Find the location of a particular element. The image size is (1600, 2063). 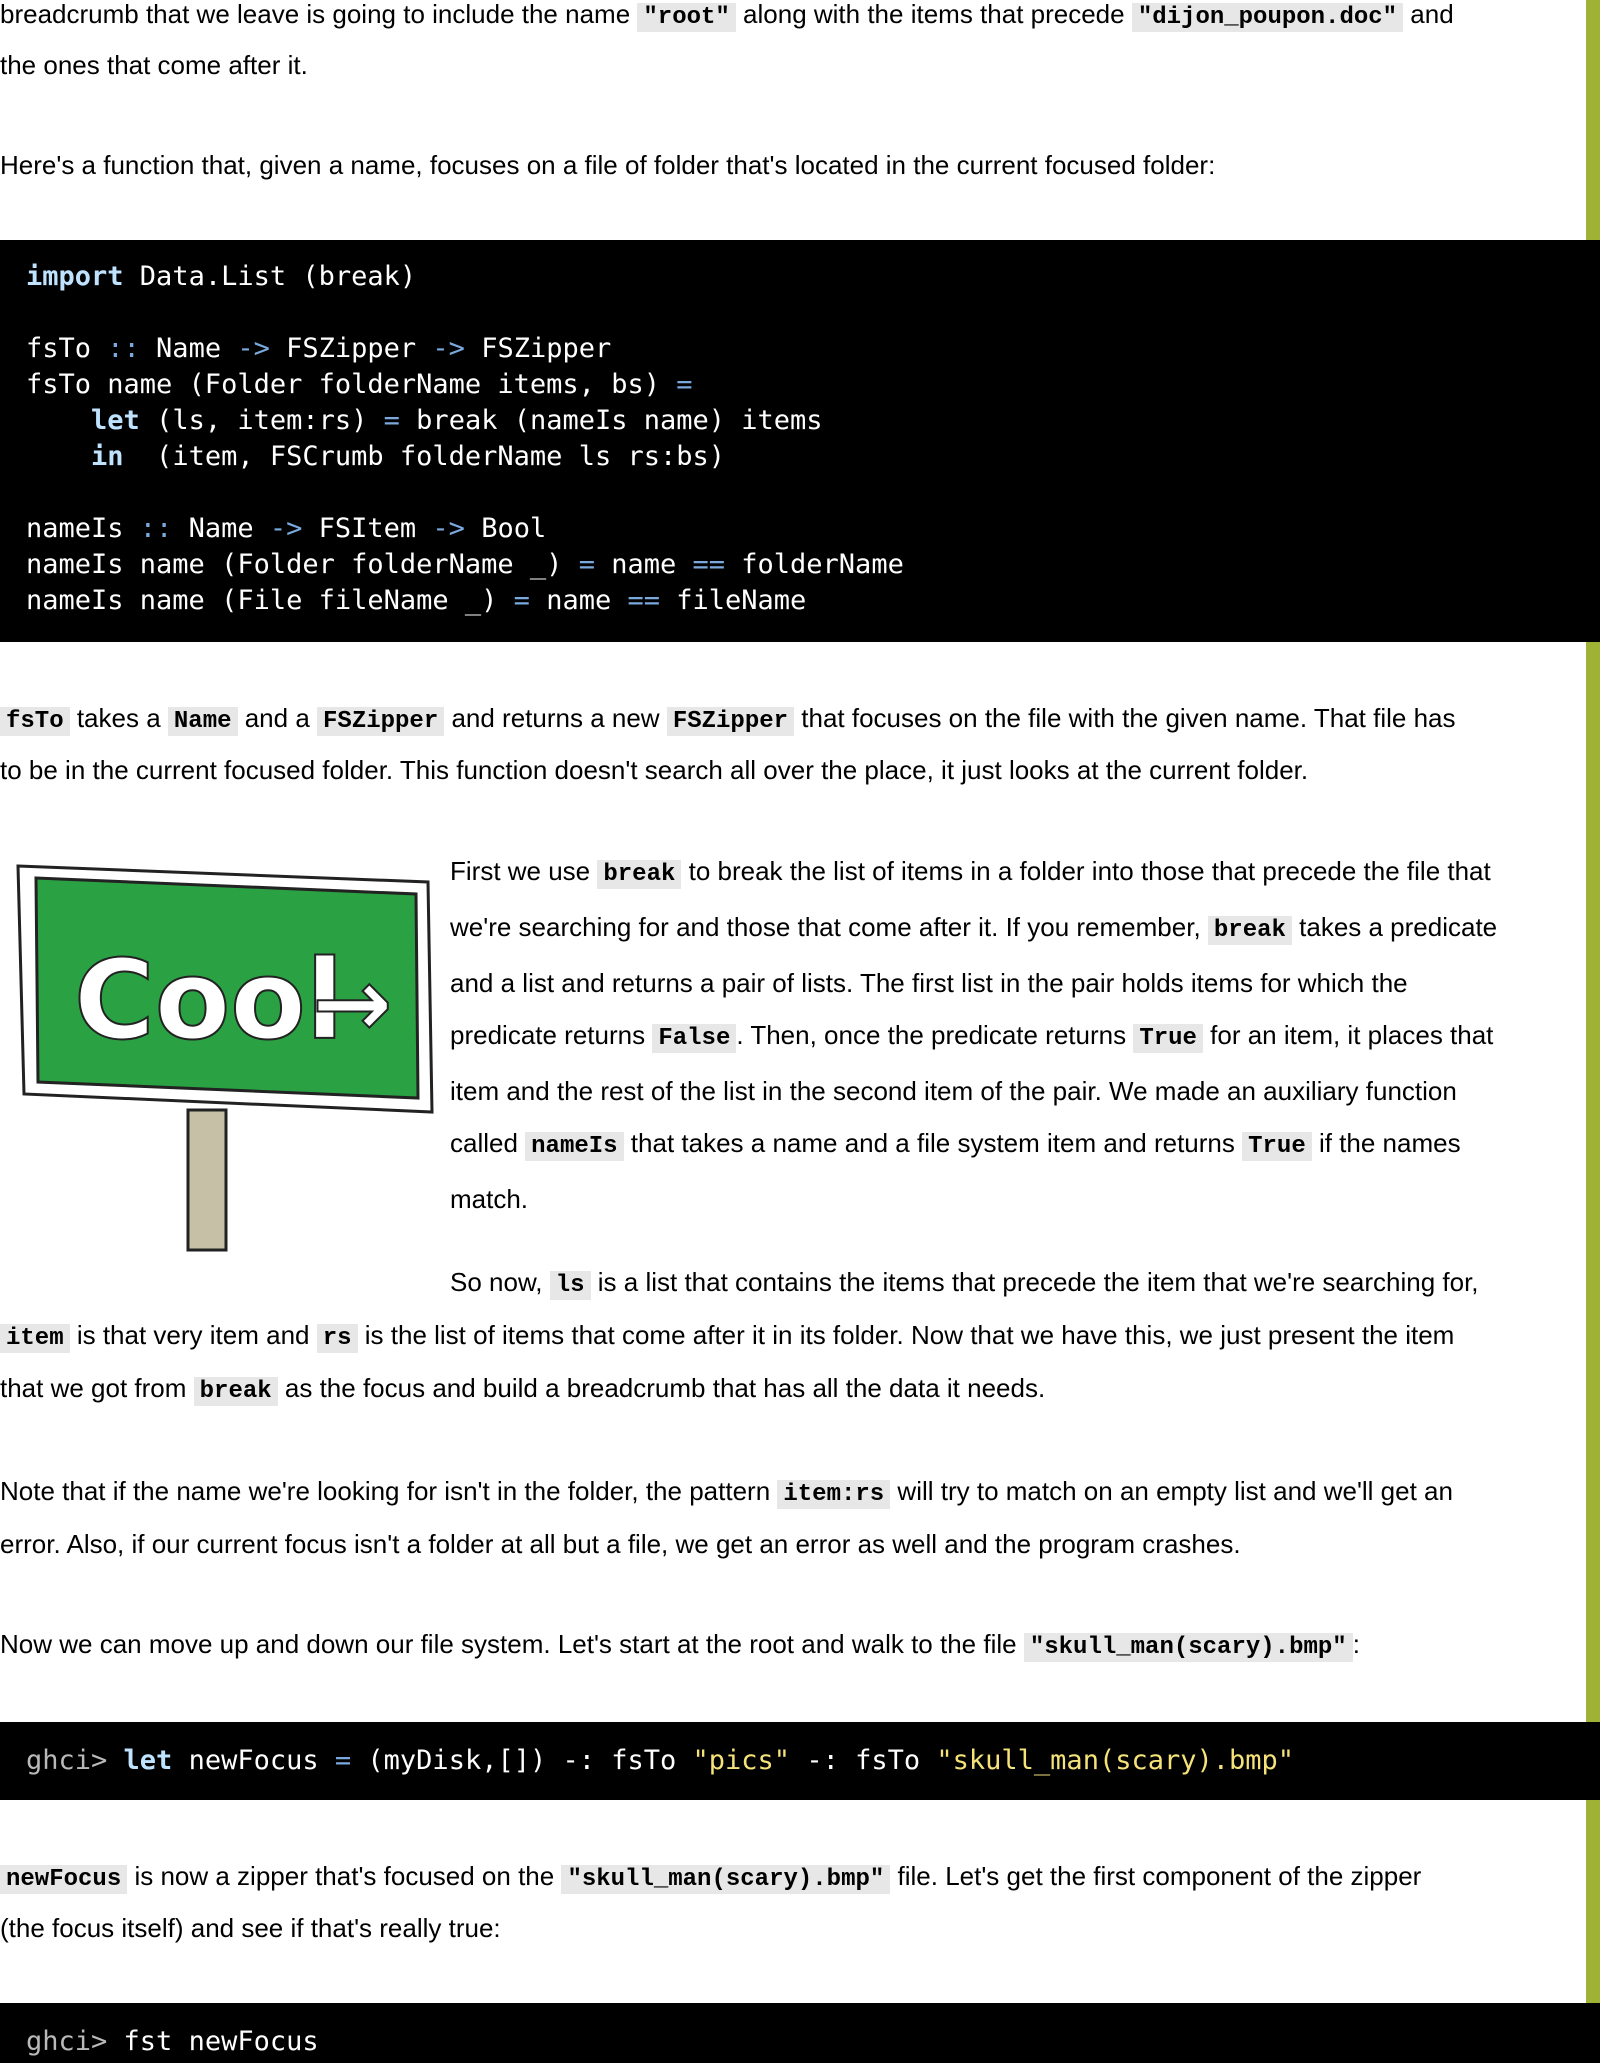

cool-sign-image: Cool → is located at coordinates (225, 1058).